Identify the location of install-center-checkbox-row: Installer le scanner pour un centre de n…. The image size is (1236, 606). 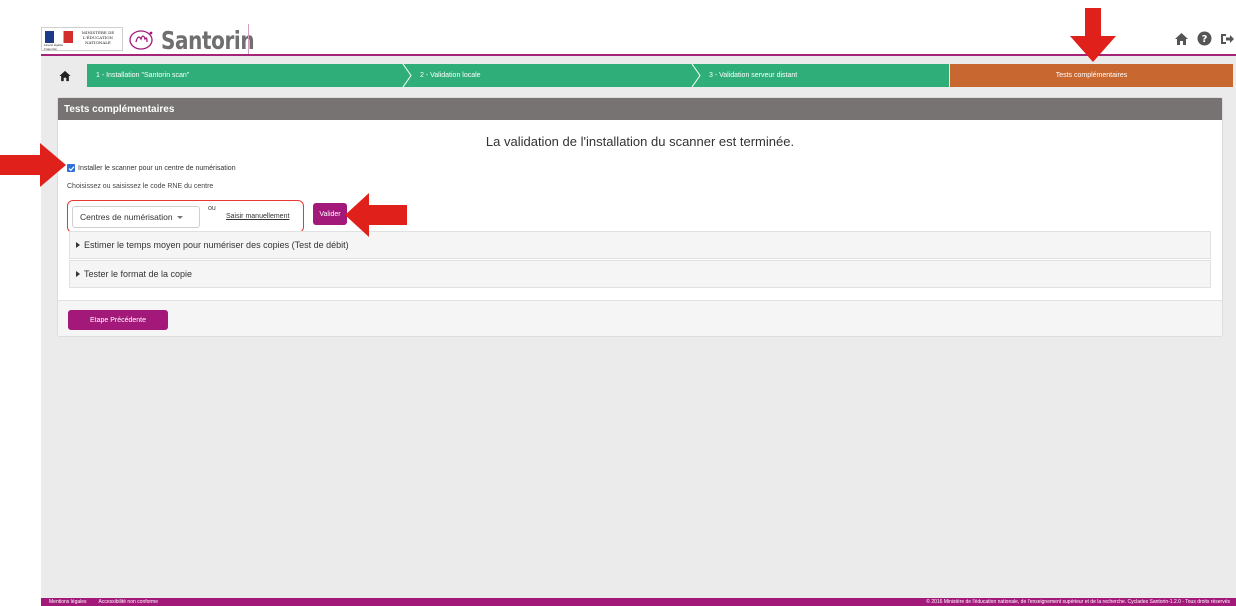
(151, 168).